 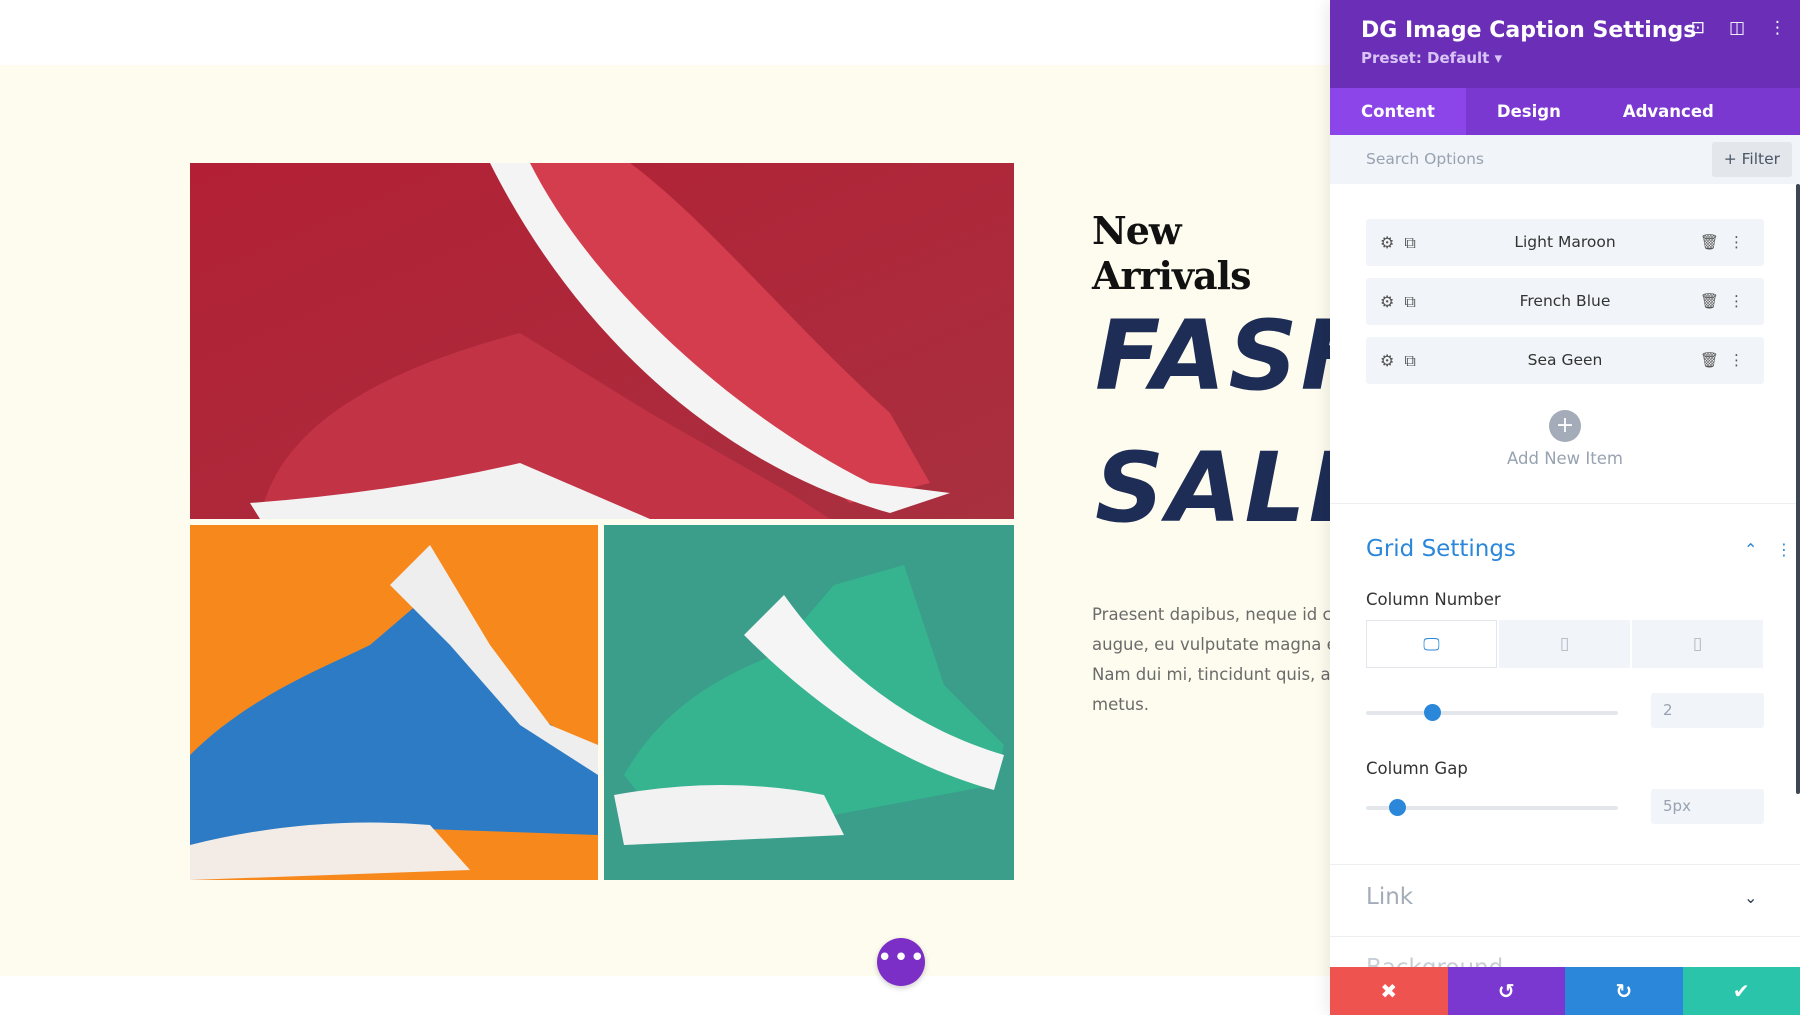 I want to click on phone-device-tab: ▯, so click(x=1697, y=644).